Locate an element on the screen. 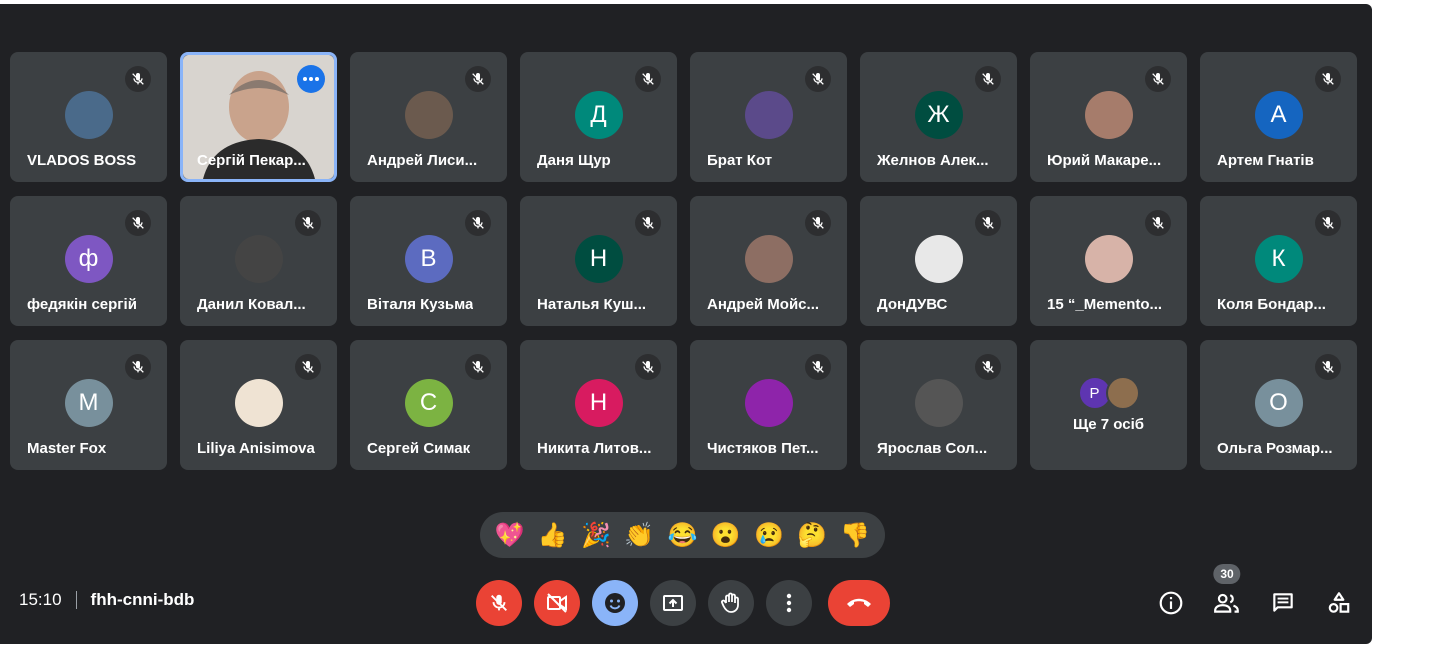 The width and height of the screenshot is (1430, 648). camera-off-button is located at coordinates (557, 603).